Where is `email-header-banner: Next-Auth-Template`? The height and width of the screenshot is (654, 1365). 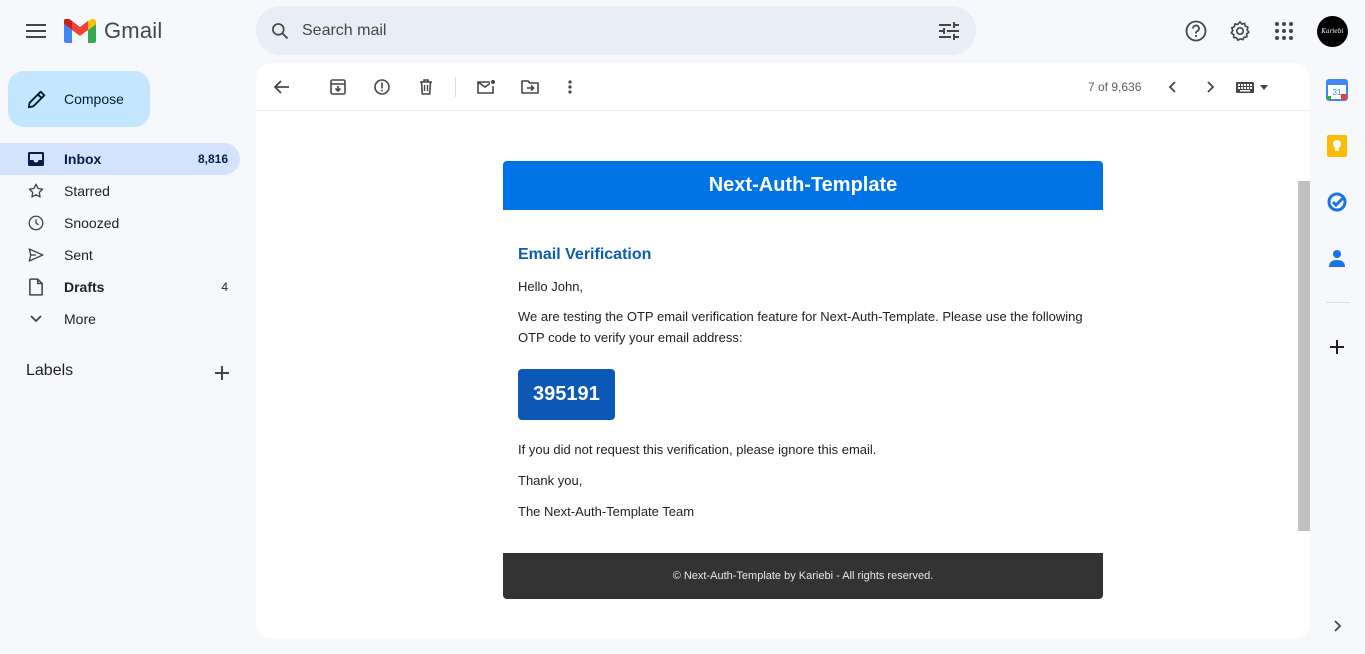 email-header-banner: Next-Auth-Template is located at coordinates (803, 185).